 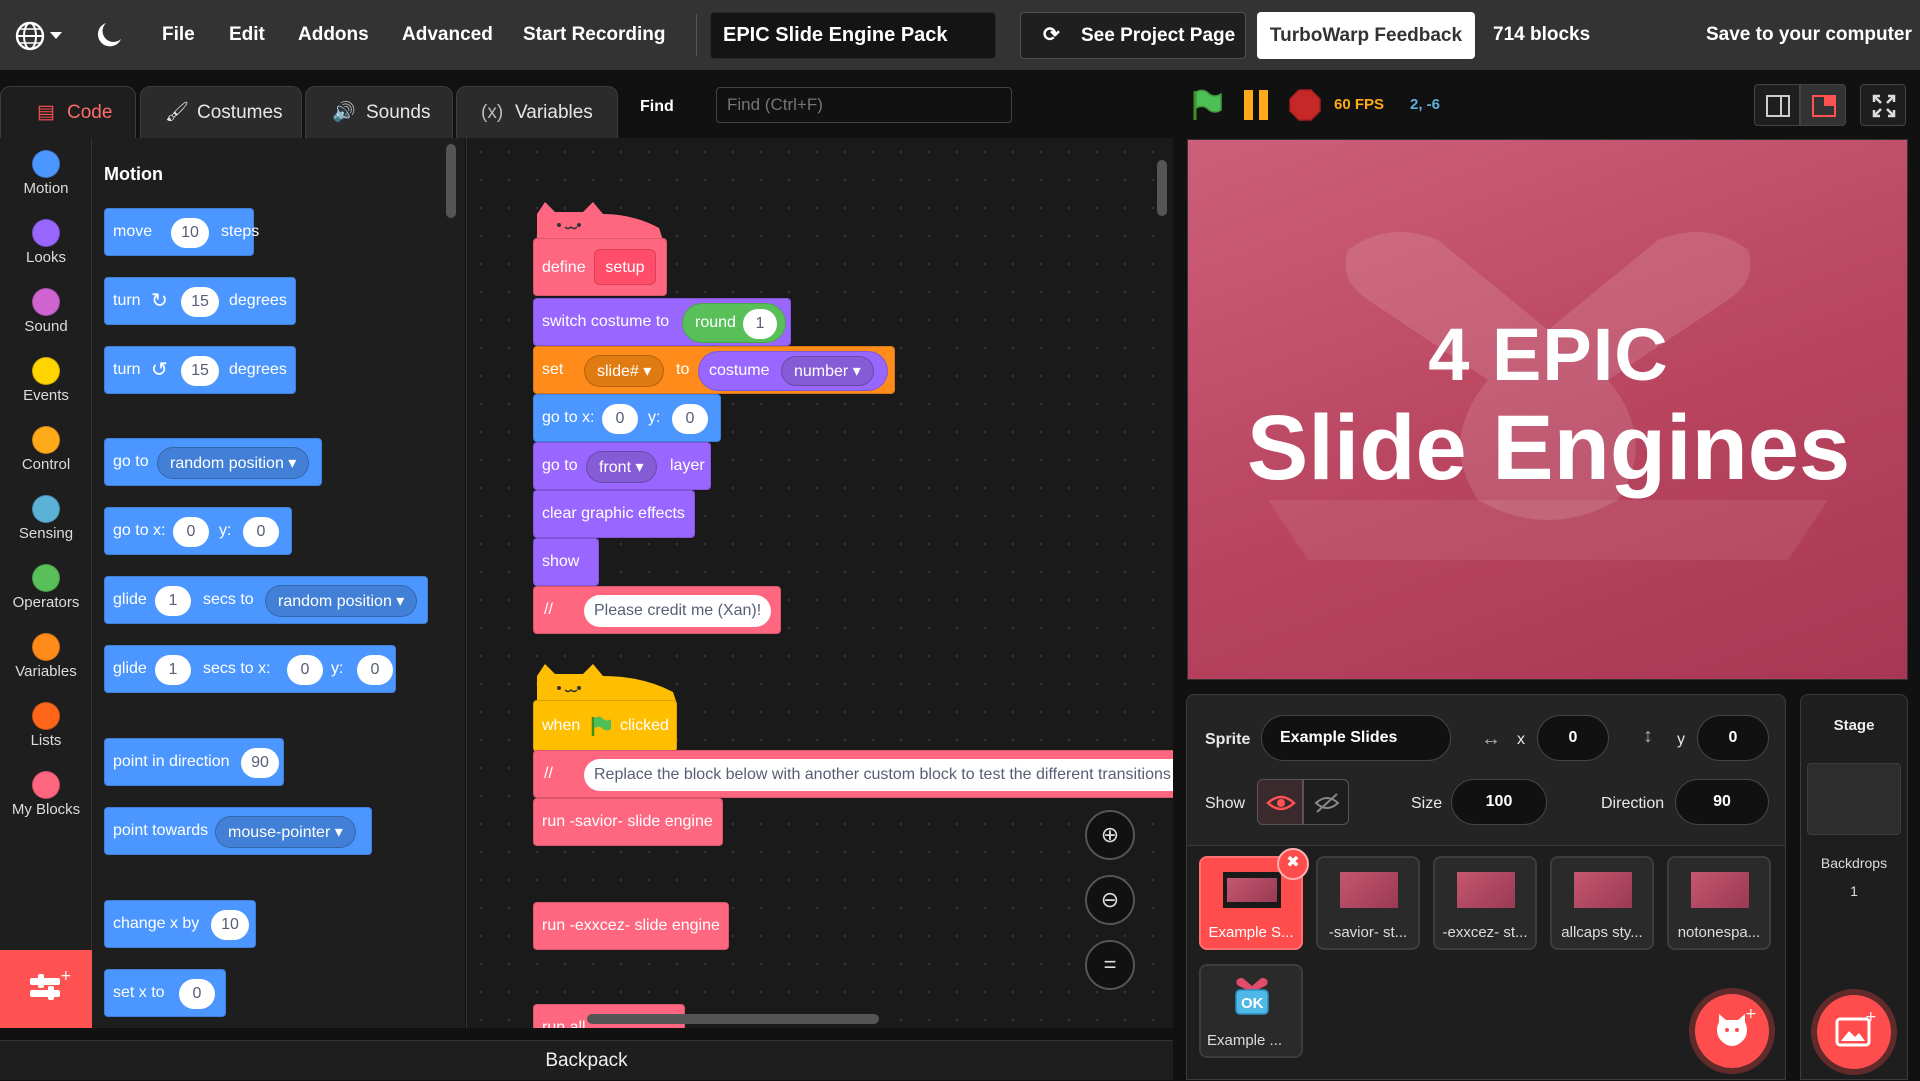 I want to click on block-point-in-direction: point in direction 90, so click(x=194, y=762).